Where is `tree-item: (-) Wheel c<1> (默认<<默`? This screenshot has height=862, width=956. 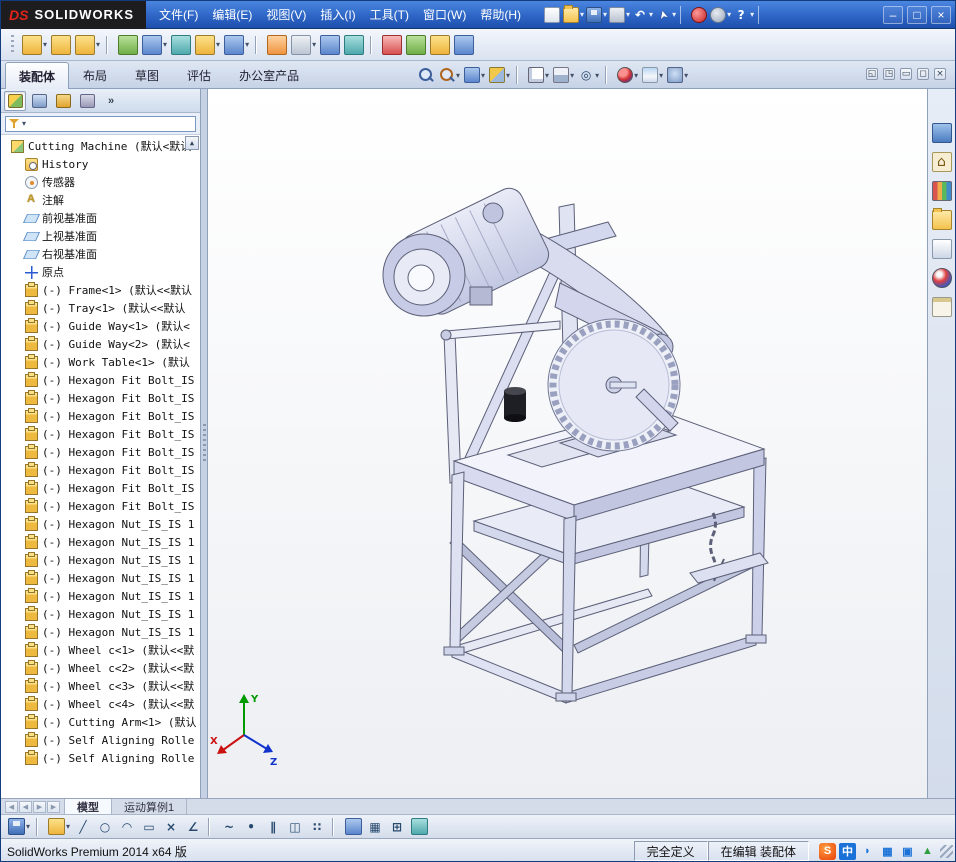 tree-item: (-) Wheel c<1> (默认<<默 is located at coordinates (101, 650).